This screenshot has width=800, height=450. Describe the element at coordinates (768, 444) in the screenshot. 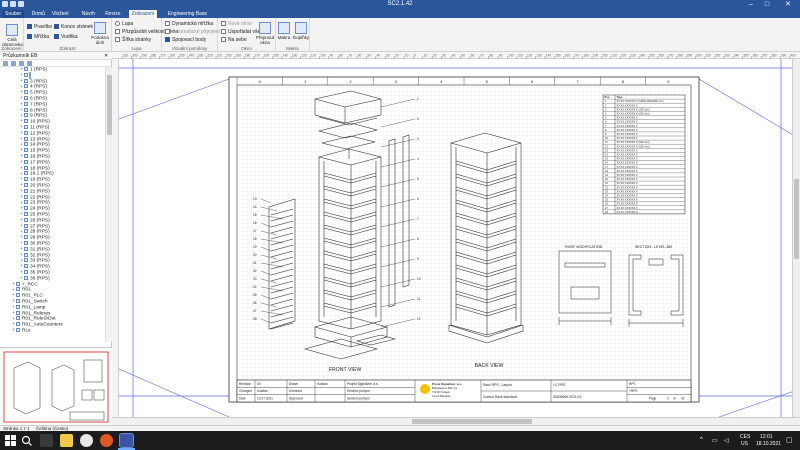

I see `clock-date: 18.10.2021` at that location.